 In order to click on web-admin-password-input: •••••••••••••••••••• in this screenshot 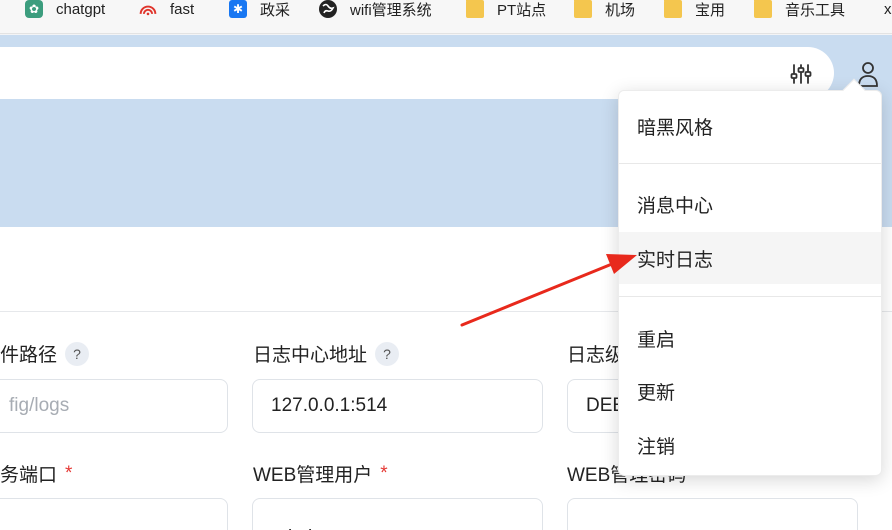, I will do `click(712, 514)`.